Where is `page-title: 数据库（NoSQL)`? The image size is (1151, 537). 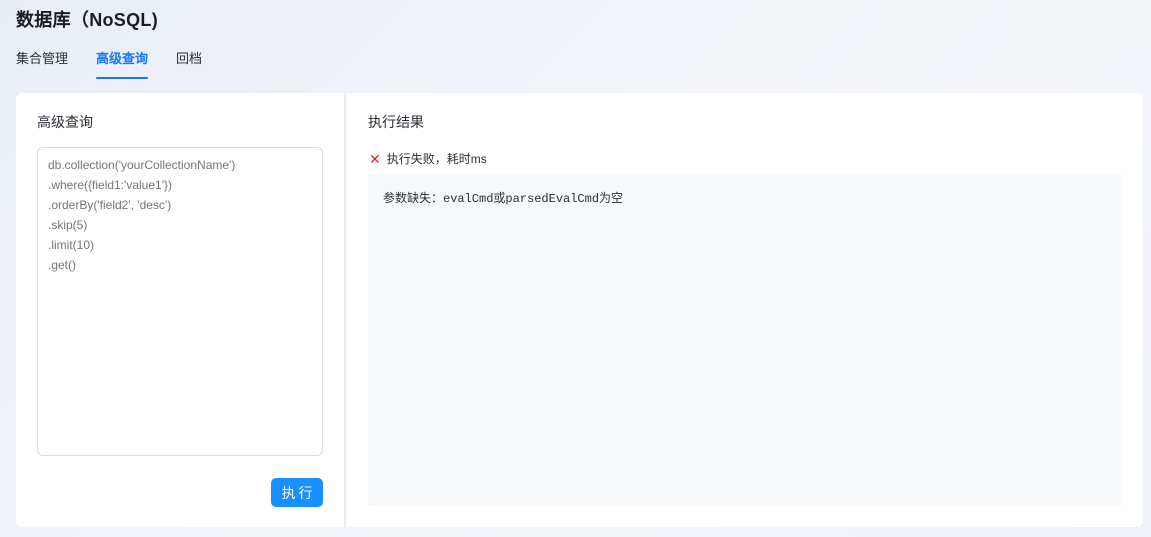
page-title: 数据库（NoSQL) is located at coordinates (87, 20).